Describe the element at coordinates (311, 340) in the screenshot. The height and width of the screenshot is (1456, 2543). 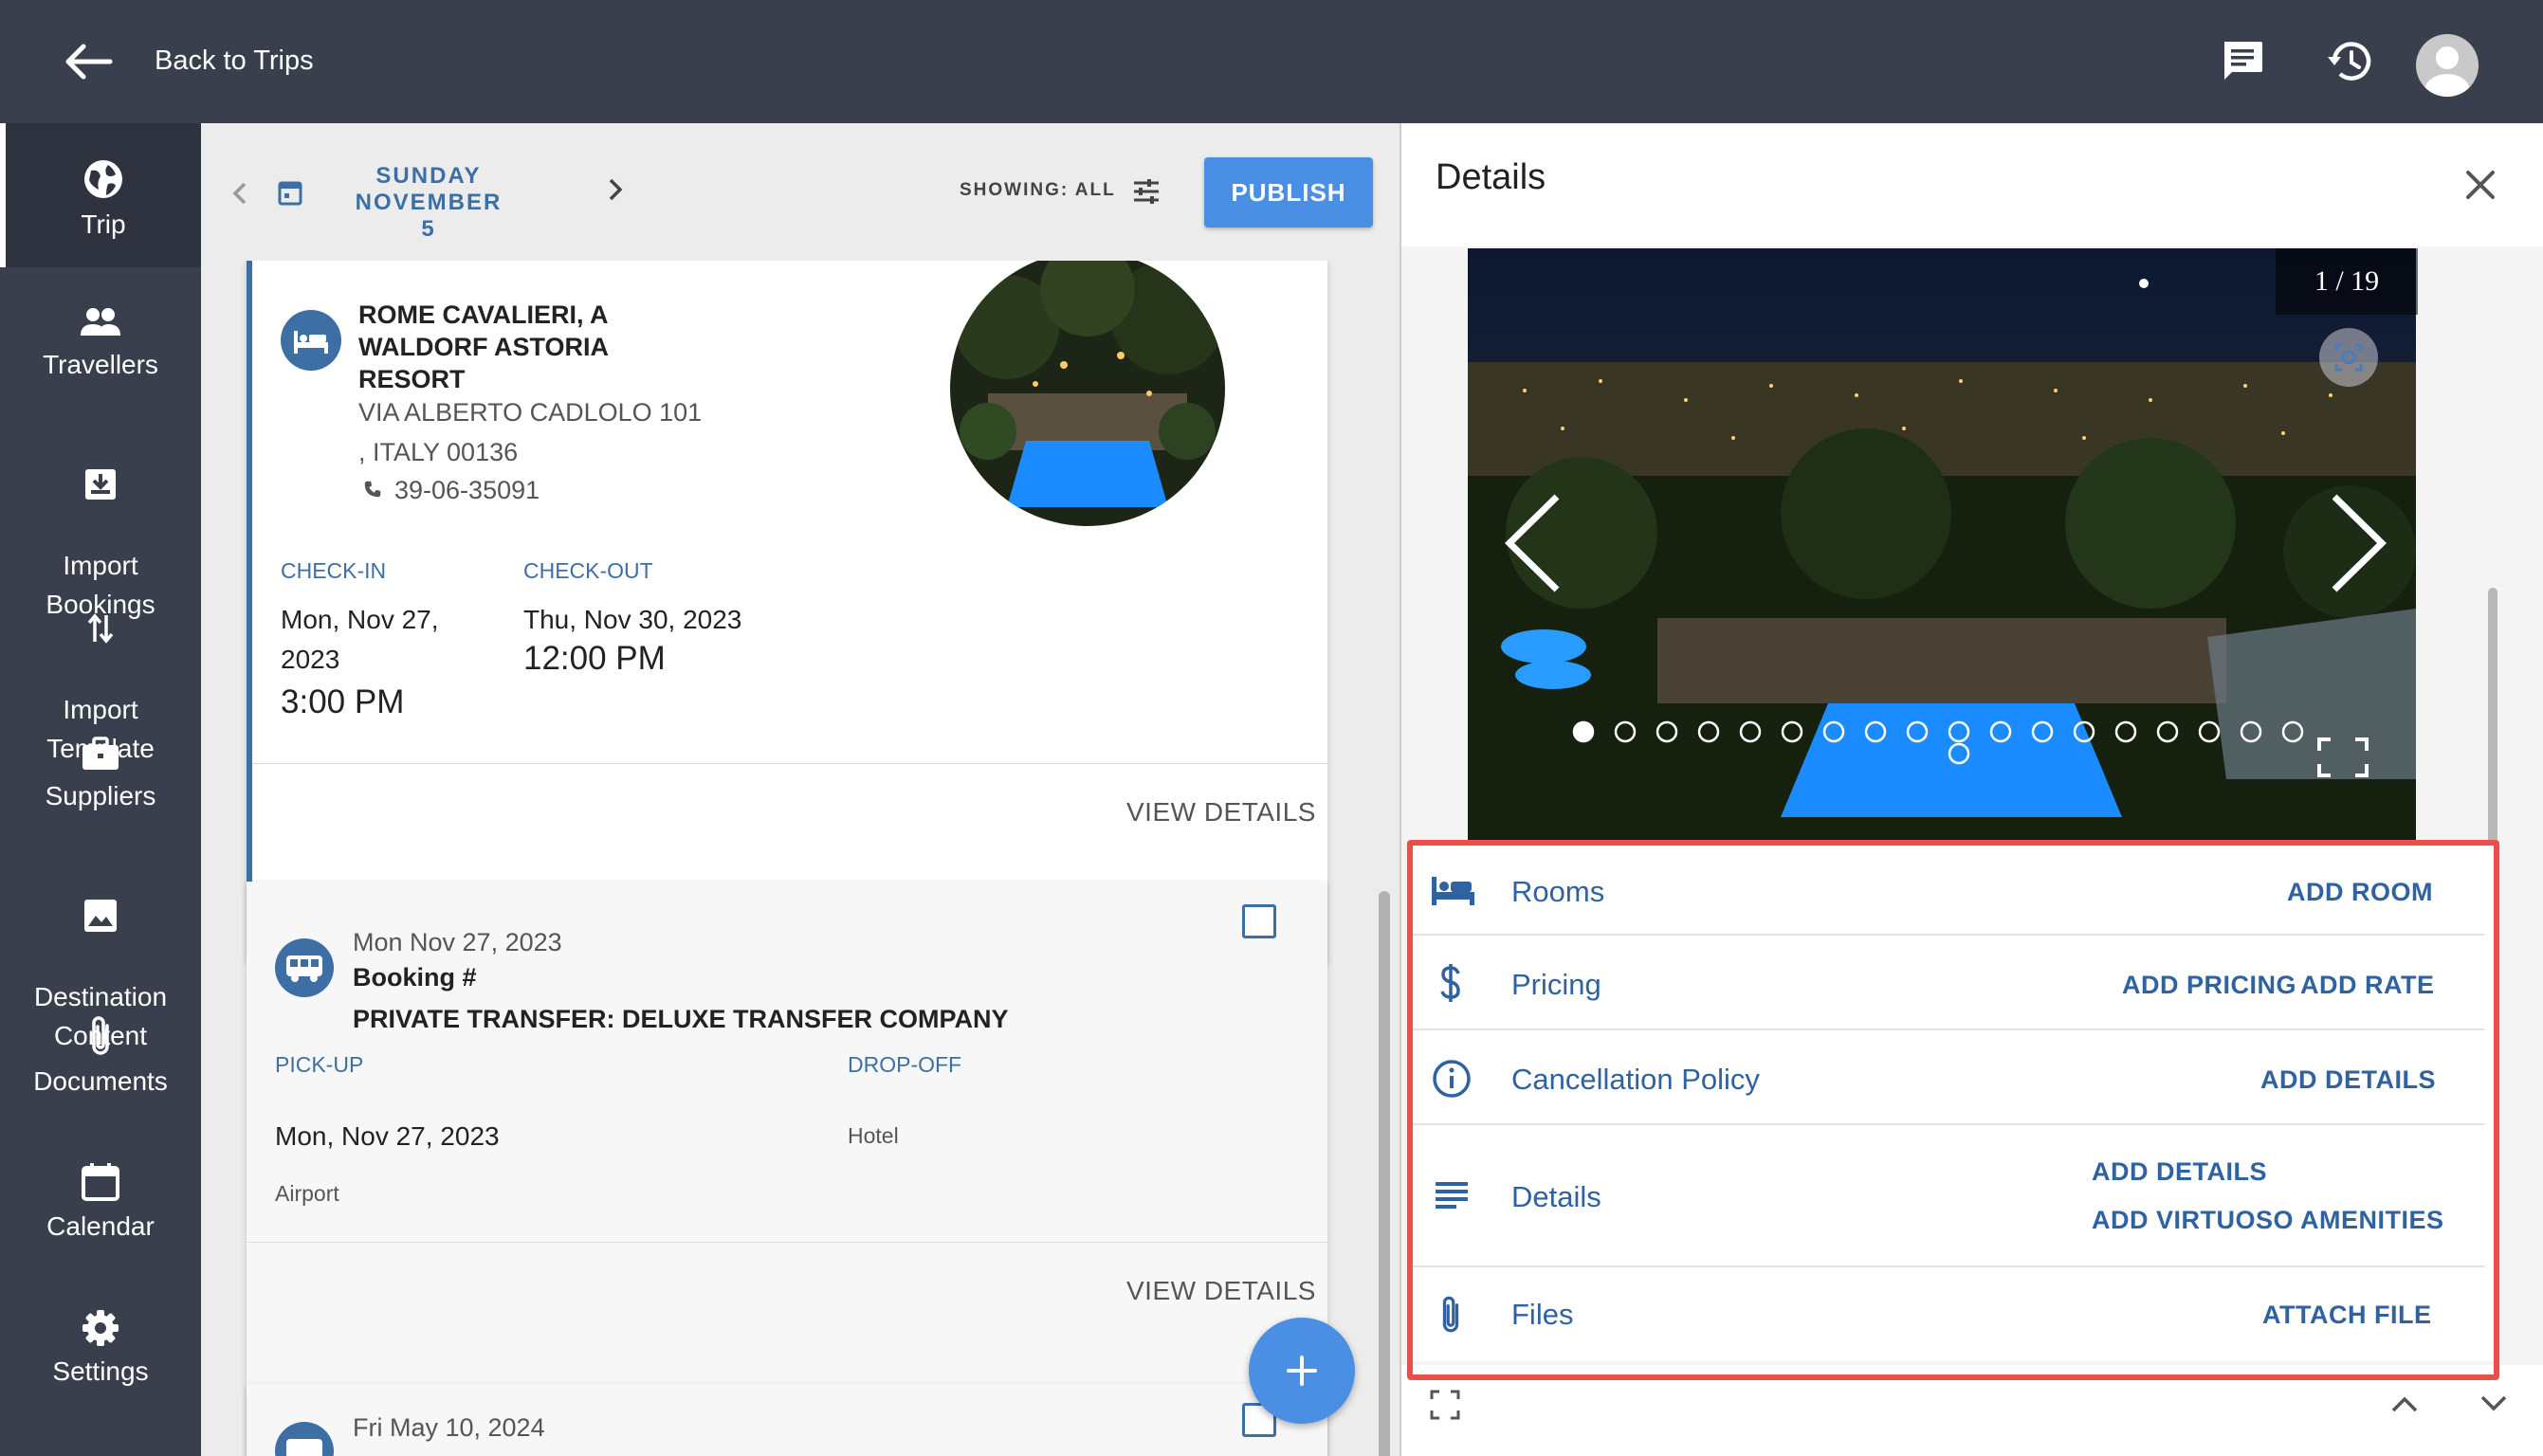
I see `hotel-bed-icon` at that location.